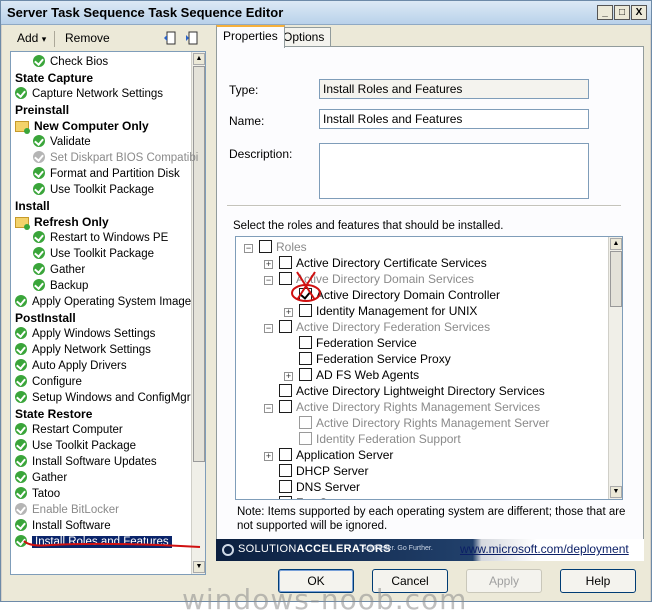  Describe the element at coordinates (615, 368) in the screenshot. I see `roles-scrollbar: ▲ ▼` at that location.